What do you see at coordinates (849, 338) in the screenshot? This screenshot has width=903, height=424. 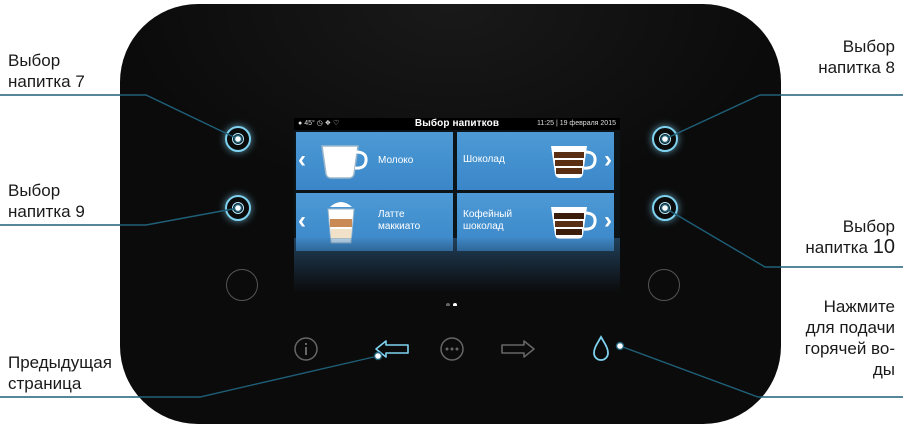 I see `callout-hot-water: Нажмите для подачи горячей во-ды` at bounding box center [849, 338].